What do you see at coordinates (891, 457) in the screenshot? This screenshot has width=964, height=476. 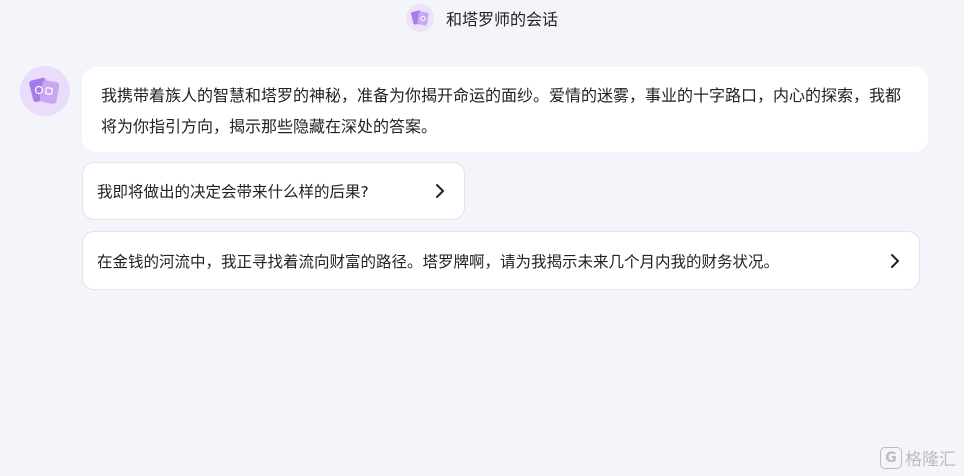 I see `watermark-logo-icon: G` at bounding box center [891, 457].